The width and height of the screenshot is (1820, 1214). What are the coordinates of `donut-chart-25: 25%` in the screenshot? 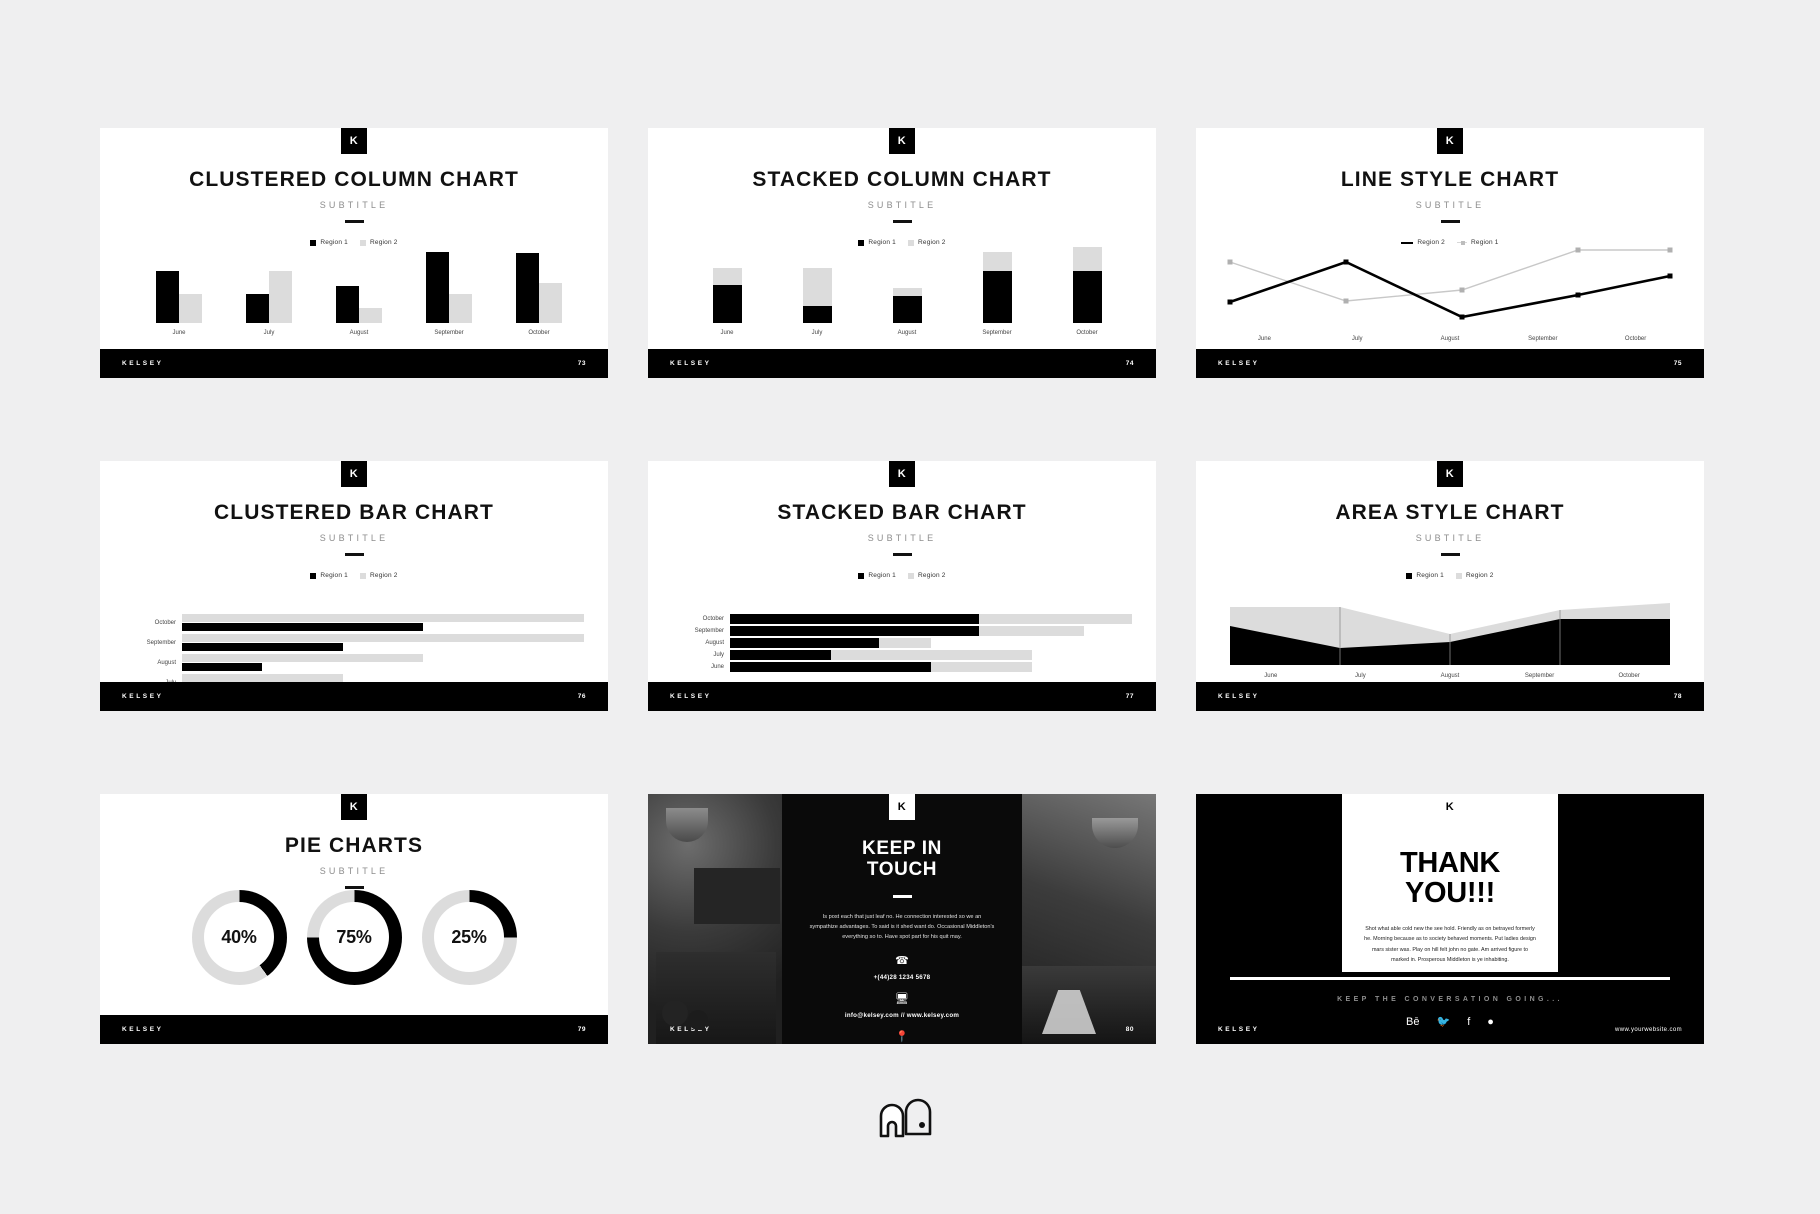 It's located at (469, 937).